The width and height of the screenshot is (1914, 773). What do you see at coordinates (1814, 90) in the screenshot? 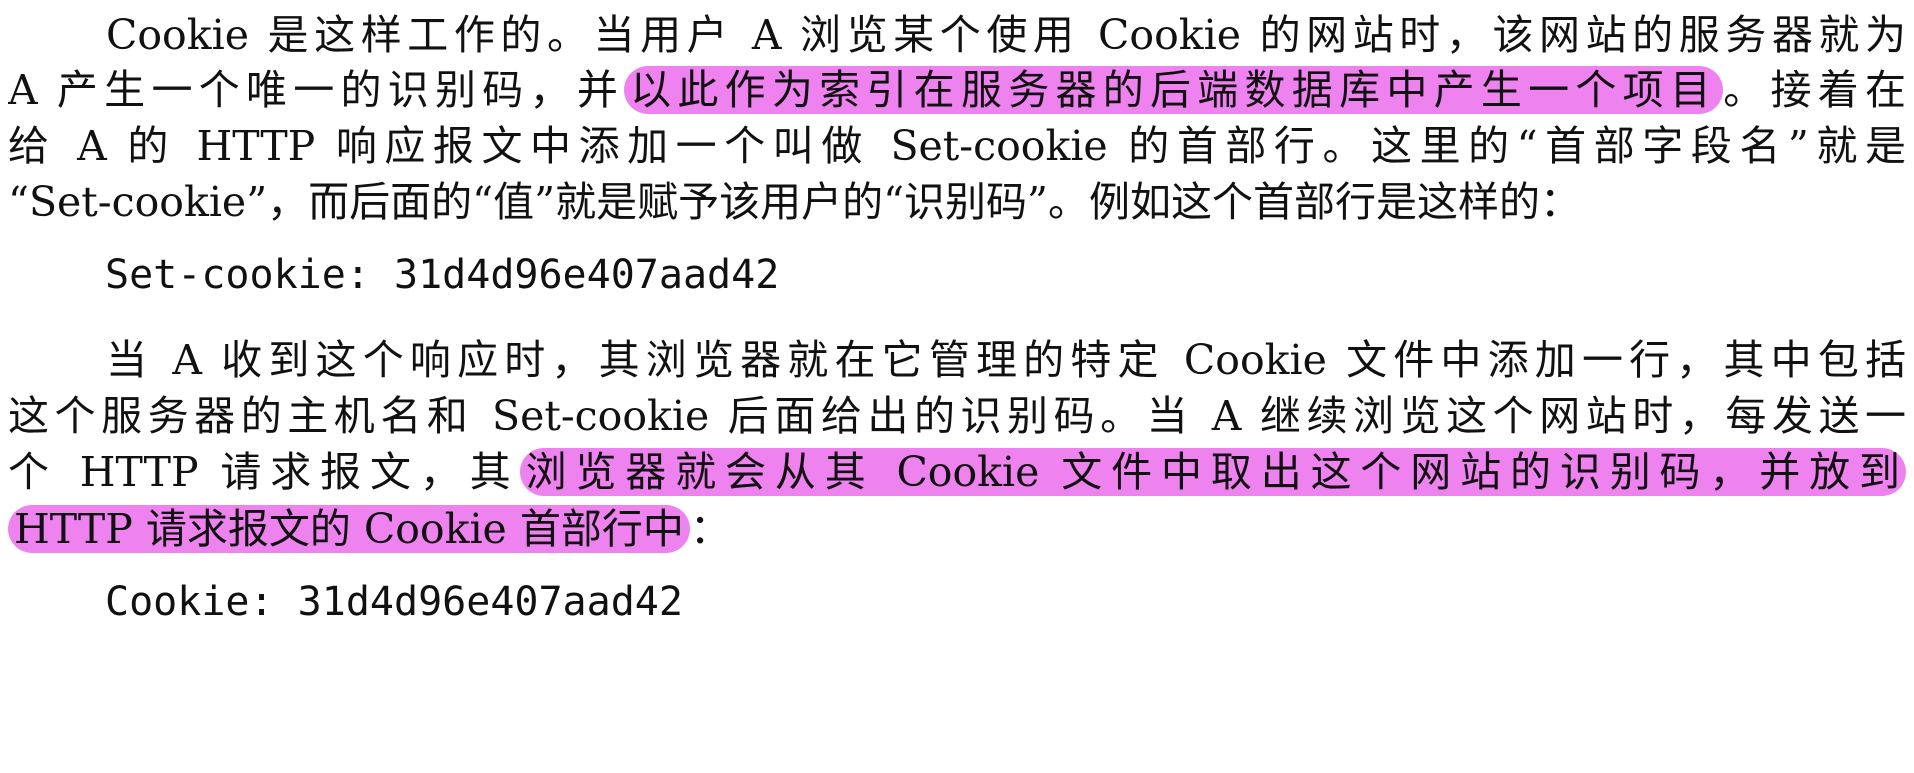
I see `paragraph1-line2-tail: 。接着在` at bounding box center [1814, 90].